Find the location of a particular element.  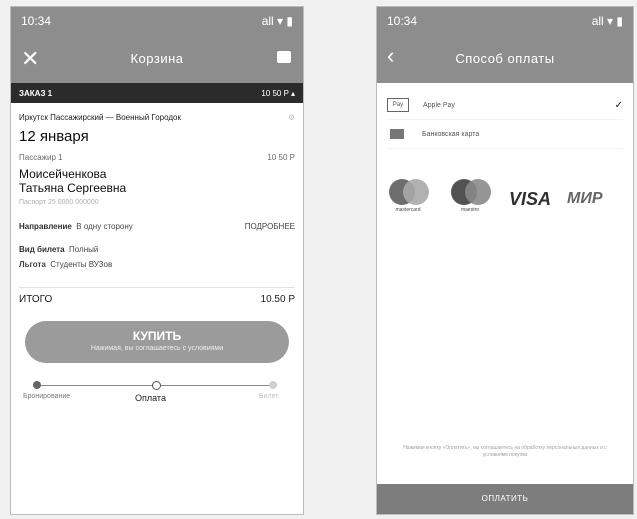

card-logos: mastercard maestro VISA МИР is located at coordinates (505, 199).